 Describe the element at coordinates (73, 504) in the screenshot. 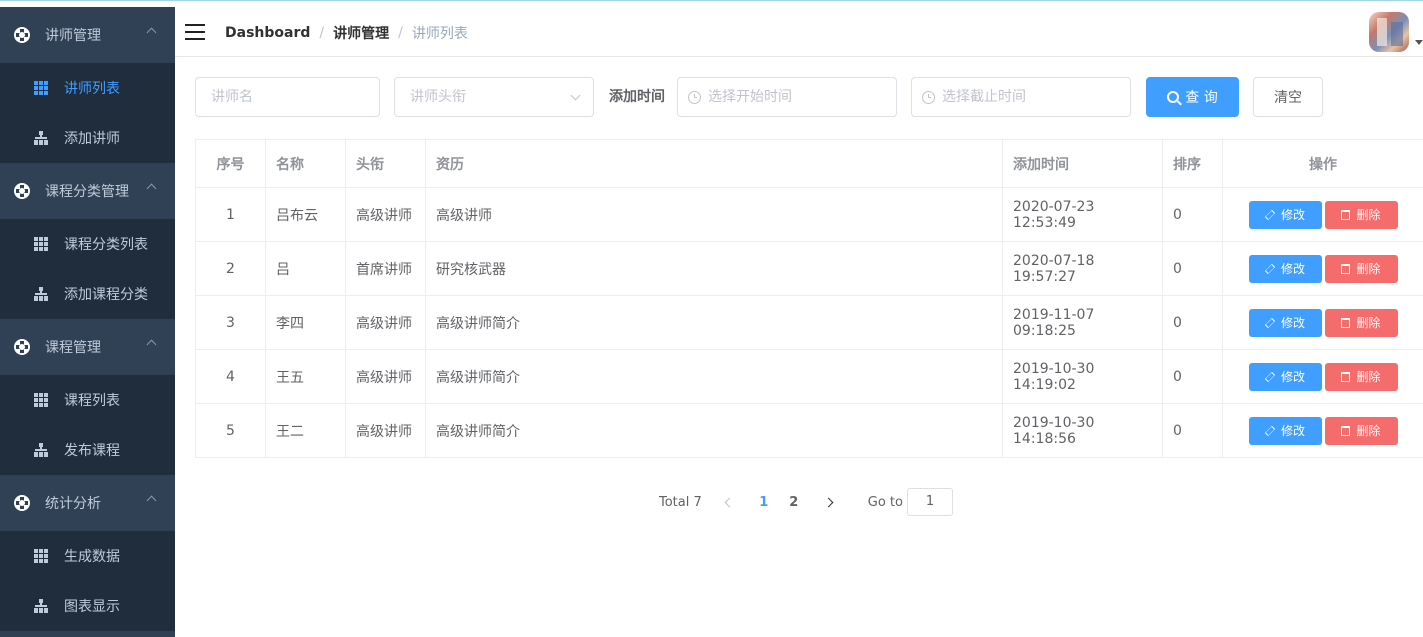

I see `menu-title-label: 统计分析` at that location.